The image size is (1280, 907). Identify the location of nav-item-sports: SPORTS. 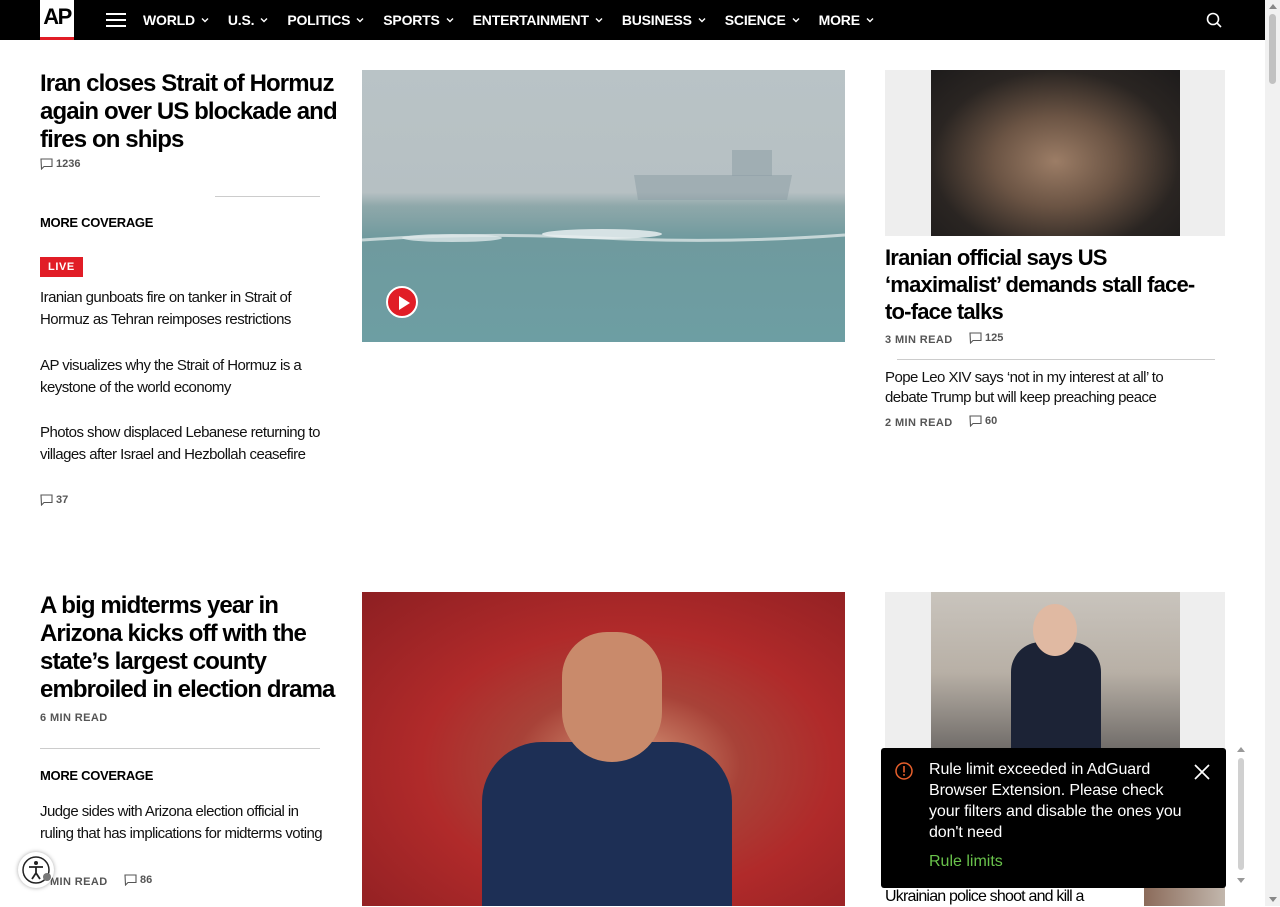
(418, 20).